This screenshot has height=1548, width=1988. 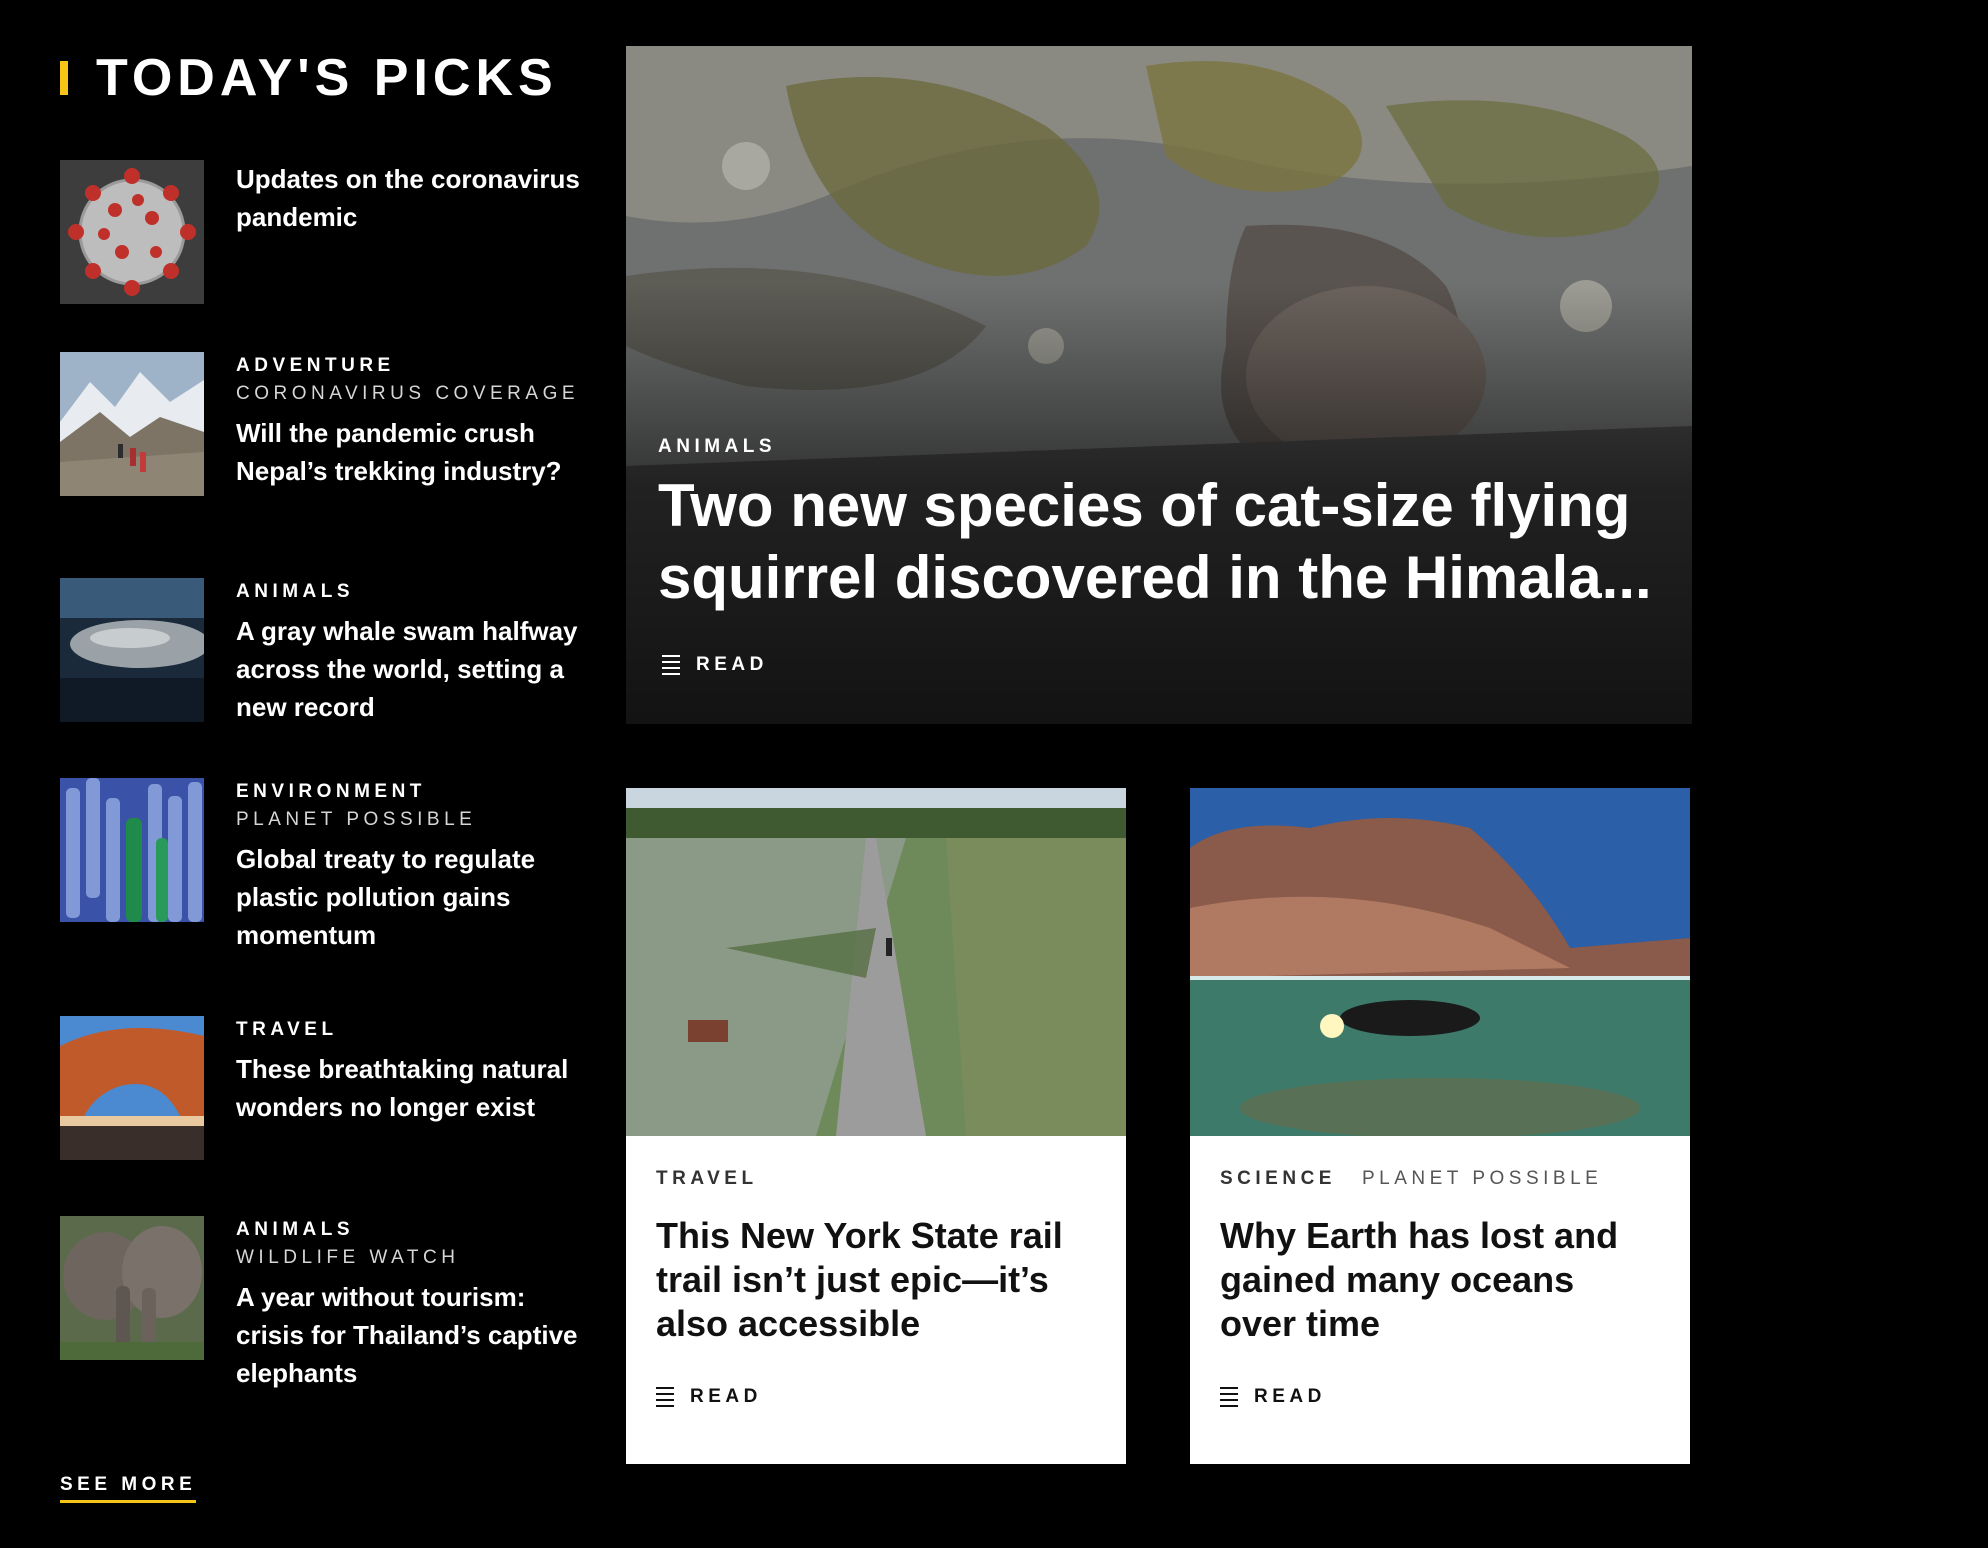 I want to click on pick-category: ADVENTURE, so click(x=408, y=366).